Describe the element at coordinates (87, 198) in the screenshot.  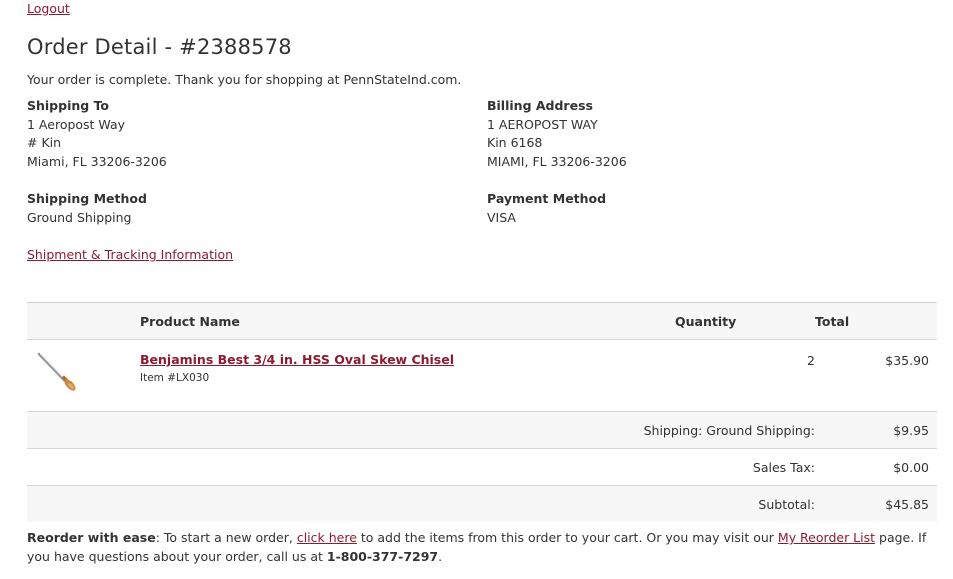
I see `shipping-method-label: Shipping Method` at that location.